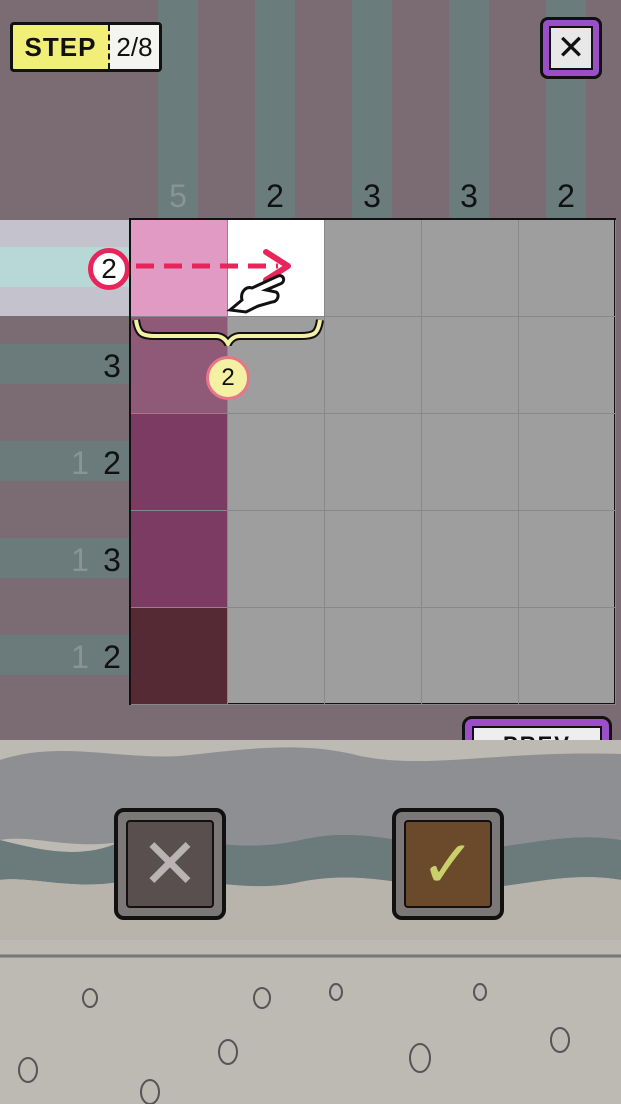 This screenshot has width=621, height=1104. I want to click on step-badge: STEP 2/8, so click(86, 47).